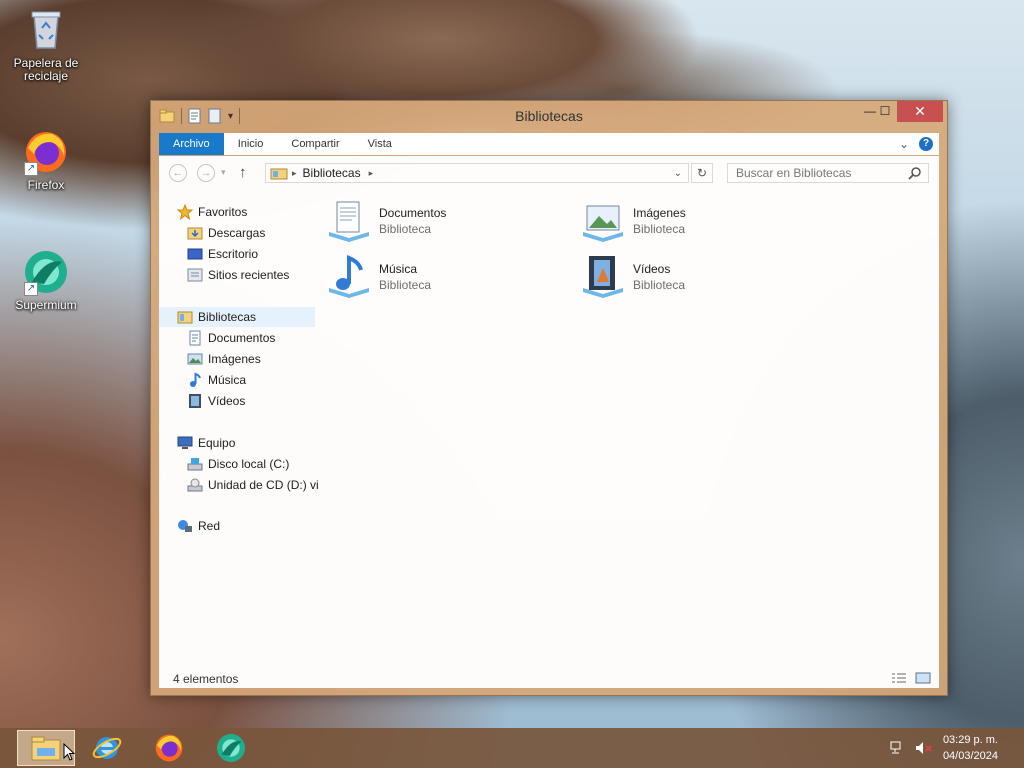 The height and width of the screenshot is (768, 1024). Describe the element at coordinates (920, 111) in the screenshot. I see `close-button: ✕` at that location.